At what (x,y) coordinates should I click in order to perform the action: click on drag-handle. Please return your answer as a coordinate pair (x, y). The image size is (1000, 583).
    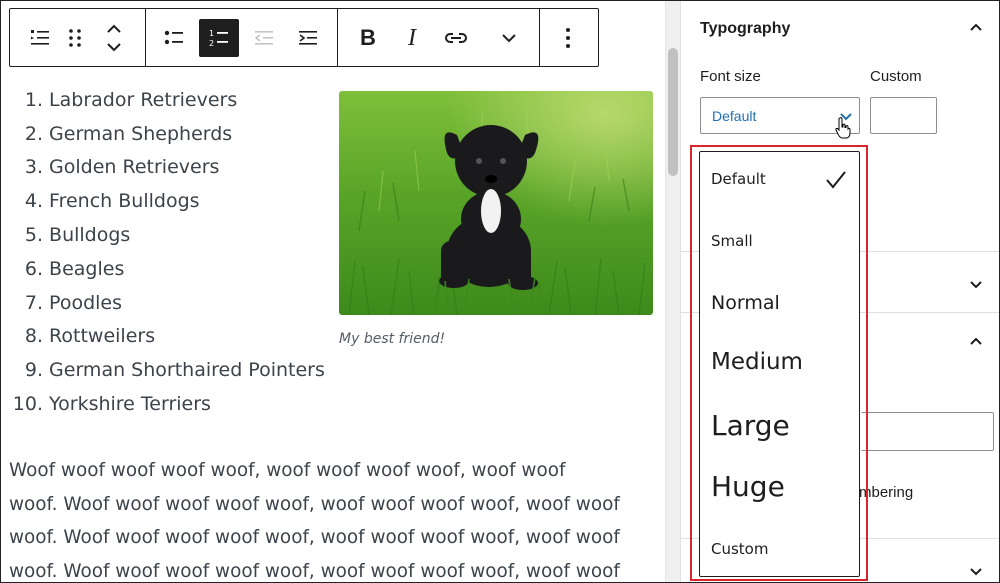
    Looking at the image, I should click on (75, 38).